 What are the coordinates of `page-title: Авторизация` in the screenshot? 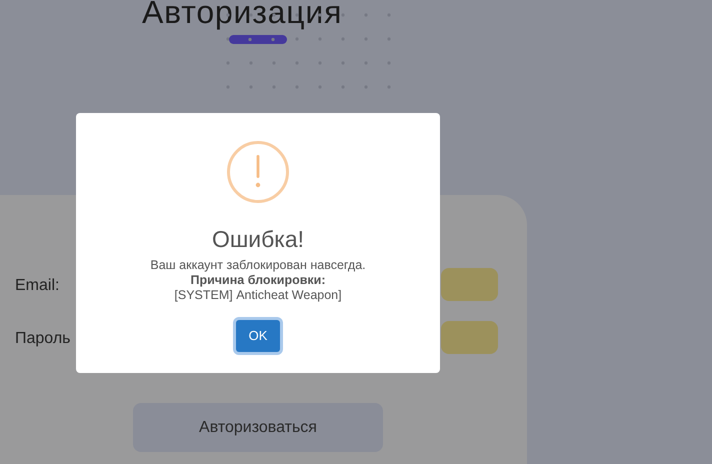 It's located at (242, 14).